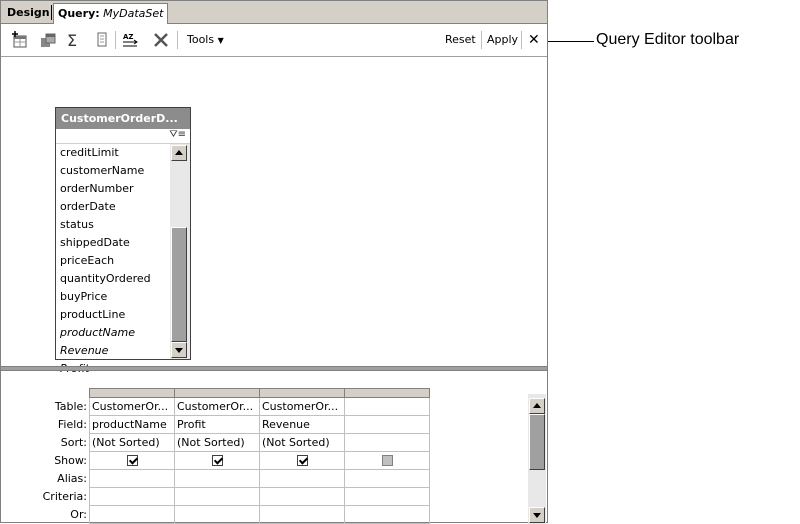 Image resolution: width=800 pixels, height=524 pixels. What do you see at coordinates (70, 406) in the screenshot?
I see `grid-row-label: Table:` at bounding box center [70, 406].